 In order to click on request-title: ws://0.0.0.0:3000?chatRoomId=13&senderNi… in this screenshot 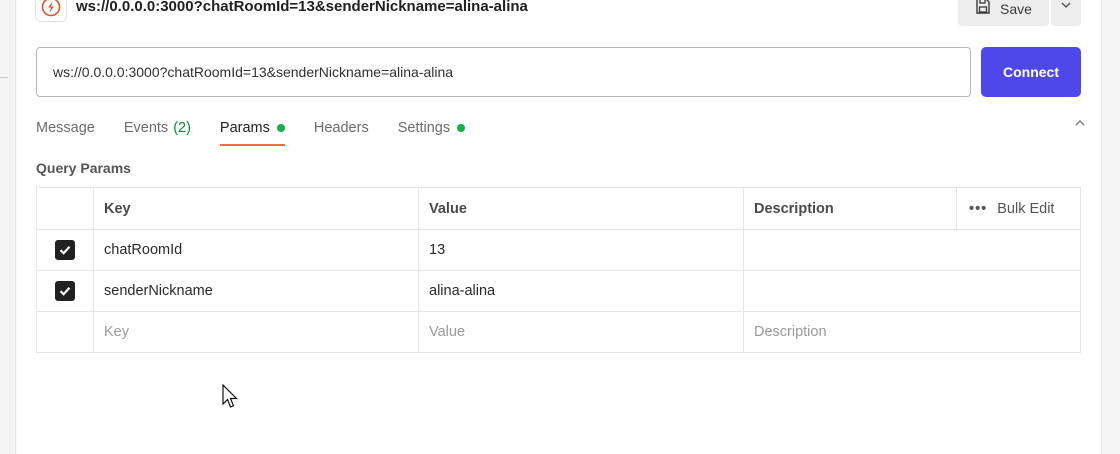, I will do `click(302, 7)`.